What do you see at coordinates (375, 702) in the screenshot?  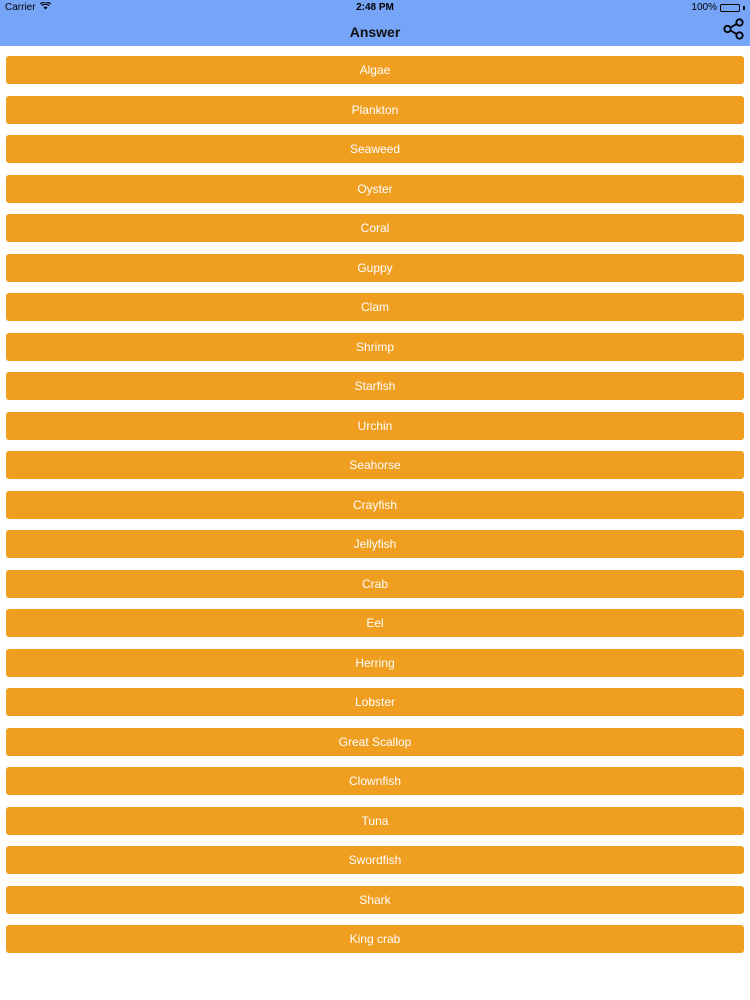 I see `answer-button: Lobster` at bounding box center [375, 702].